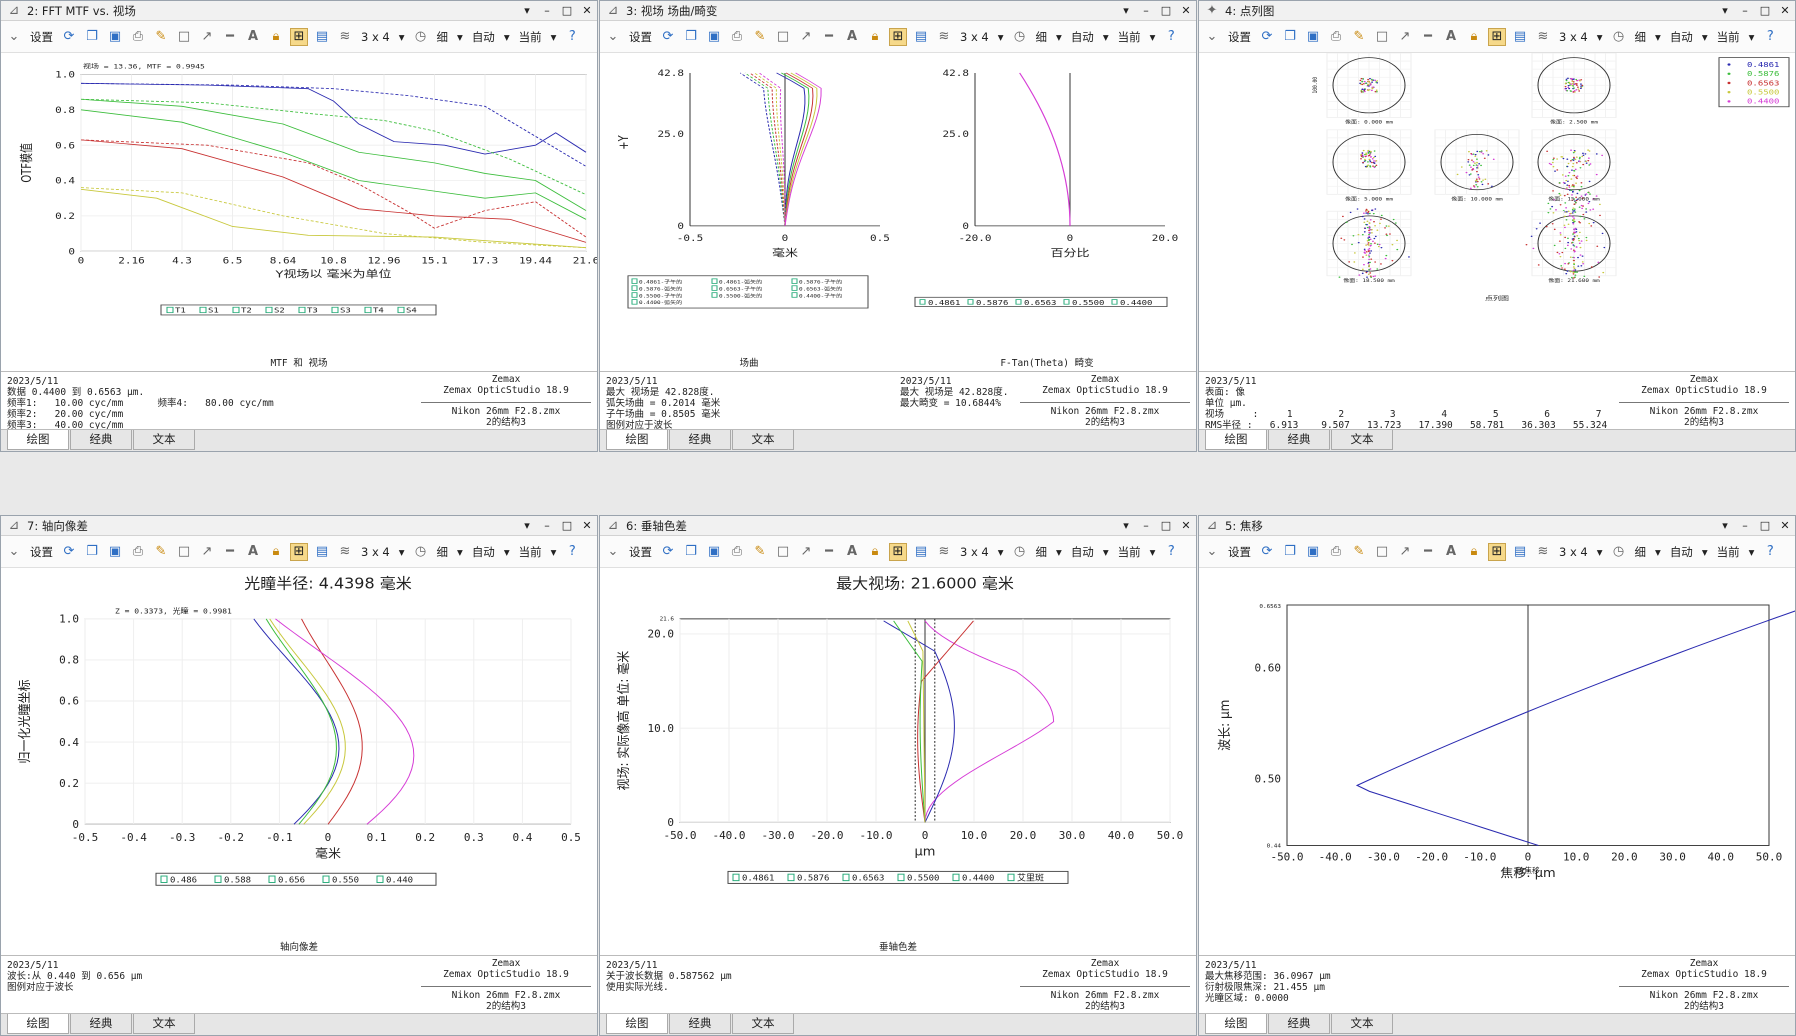 The image size is (1796, 1036). What do you see at coordinates (1497, 526) in the screenshot?
I see `focal-titlebar: ⊿ 5: 焦移 ▾ – □ ✕` at bounding box center [1497, 526].